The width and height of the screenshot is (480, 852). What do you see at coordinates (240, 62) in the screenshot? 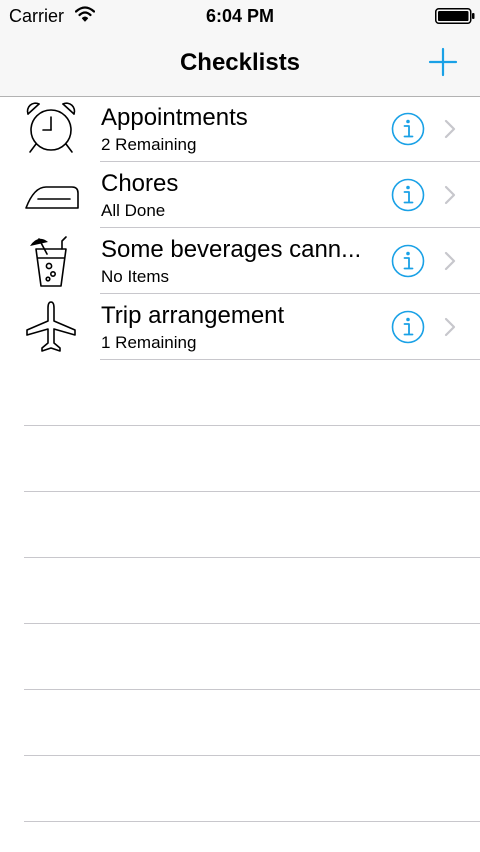
I see `page-title: Checklists` at bounding box center [240, 62].